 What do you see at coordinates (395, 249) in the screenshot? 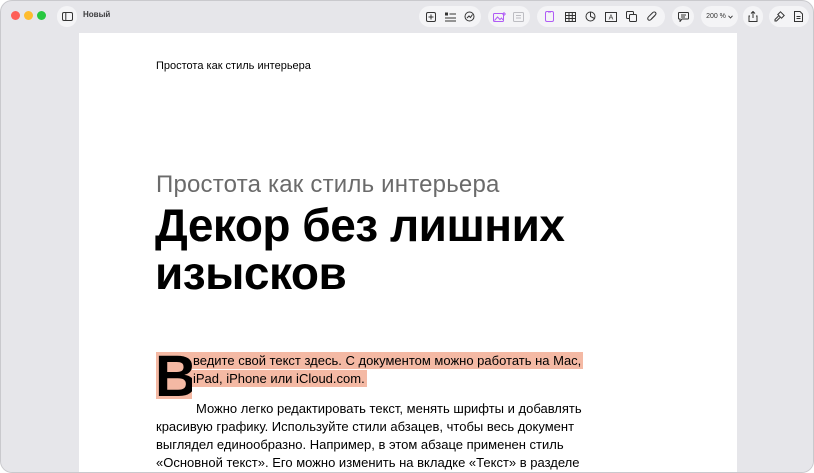
I see `document-title: Декор без лишних изысков` at bounding box center [395, 249].